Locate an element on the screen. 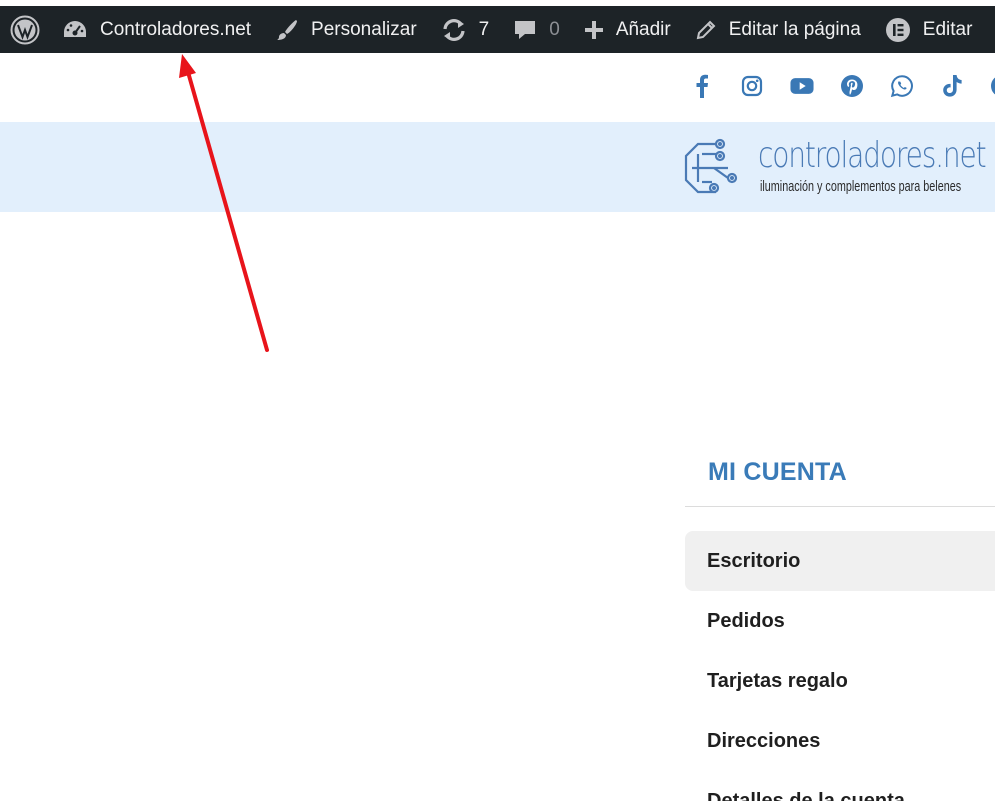 This screenshot has height=801, width=995. nav-item-detalles-cuenta: Detalles de la cuenta is located at coordinates (840, 786).